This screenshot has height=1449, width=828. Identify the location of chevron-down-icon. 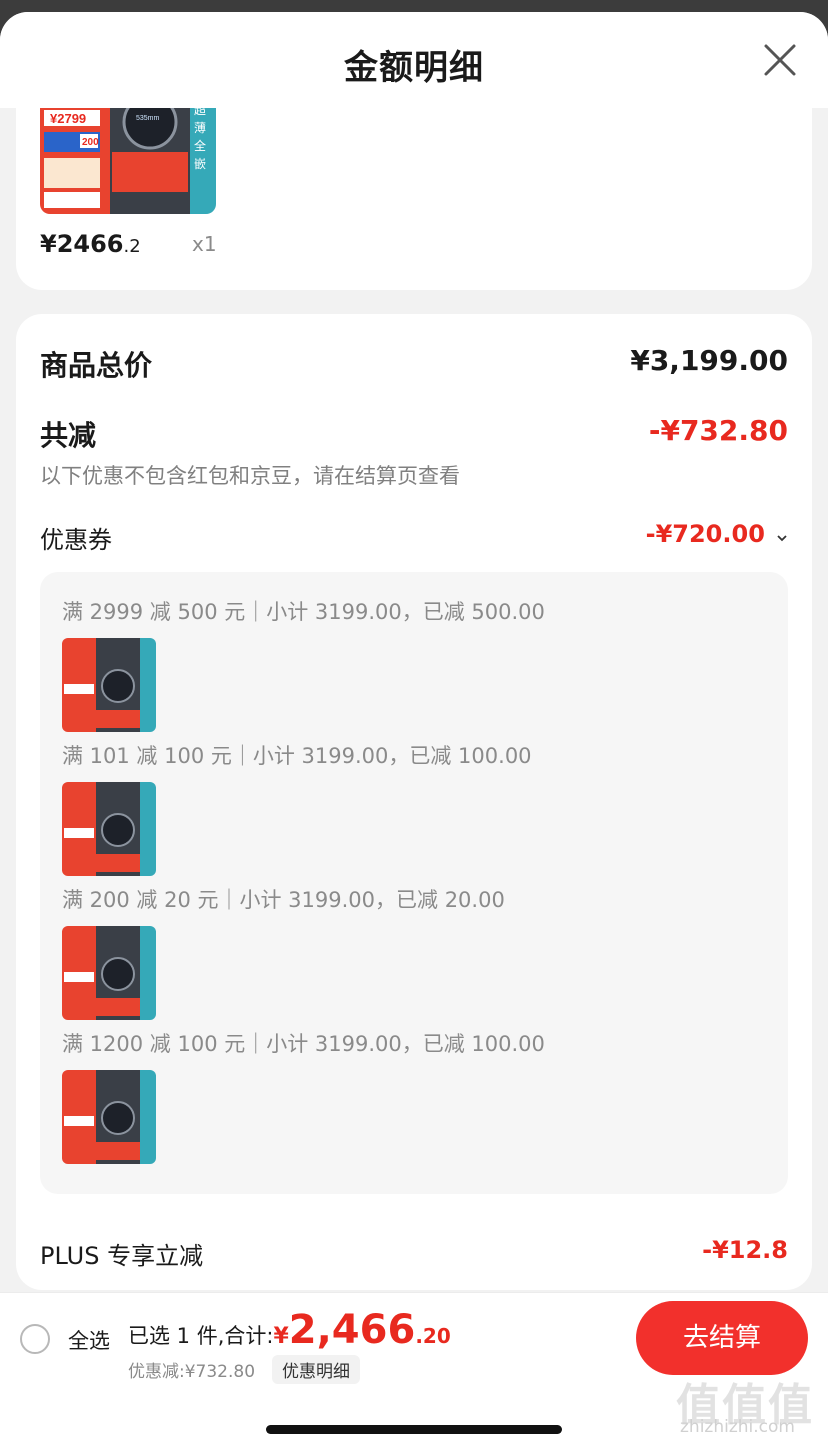
(782, 537).